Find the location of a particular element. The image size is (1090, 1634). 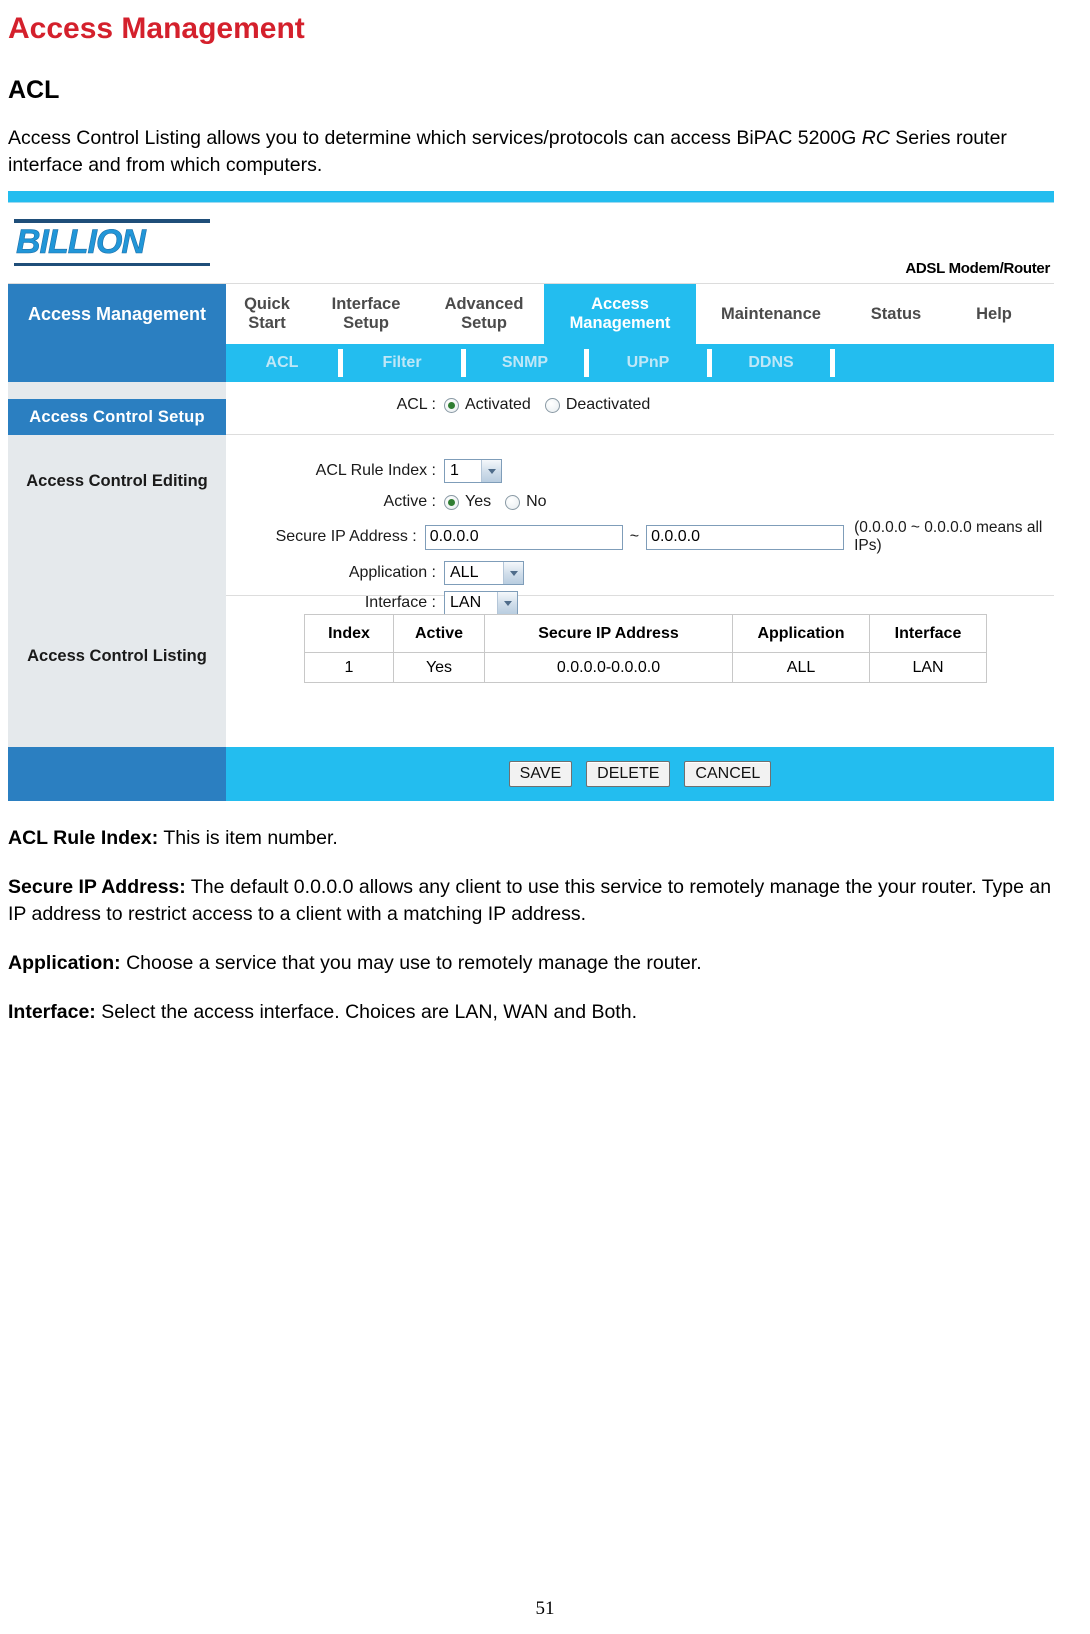

page-title: Access Management is located at coordinates (156, 28).